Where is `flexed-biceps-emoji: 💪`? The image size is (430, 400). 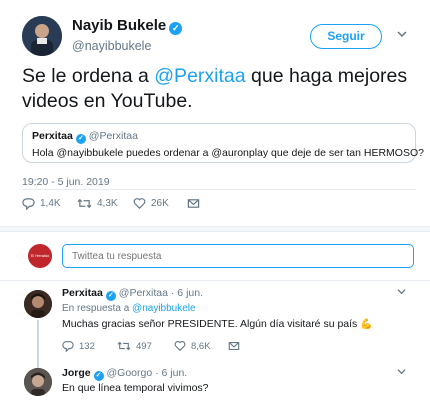
flexed-biceps-emoji: 💪 is located at coordinates (366, 324).